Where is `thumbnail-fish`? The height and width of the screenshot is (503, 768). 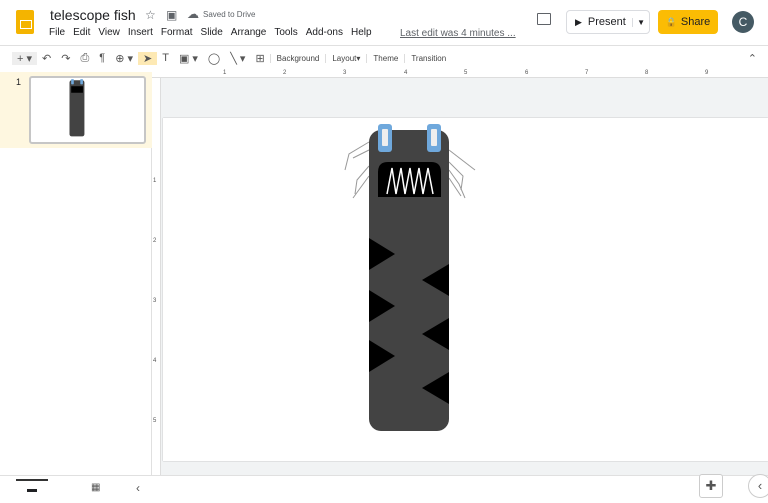 thumbnail-fish is located at coordinates (77, 108).